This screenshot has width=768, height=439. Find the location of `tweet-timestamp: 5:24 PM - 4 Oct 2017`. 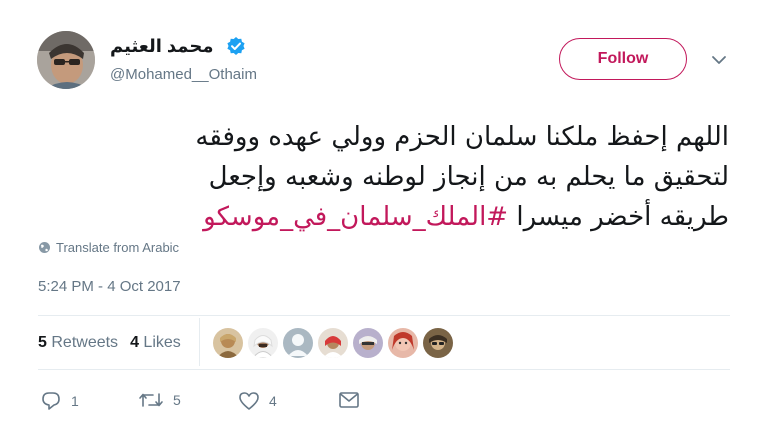

tweet-timestamp: 5:24 PM - 4 Oct 2017 is located at coordinates (109, 286).